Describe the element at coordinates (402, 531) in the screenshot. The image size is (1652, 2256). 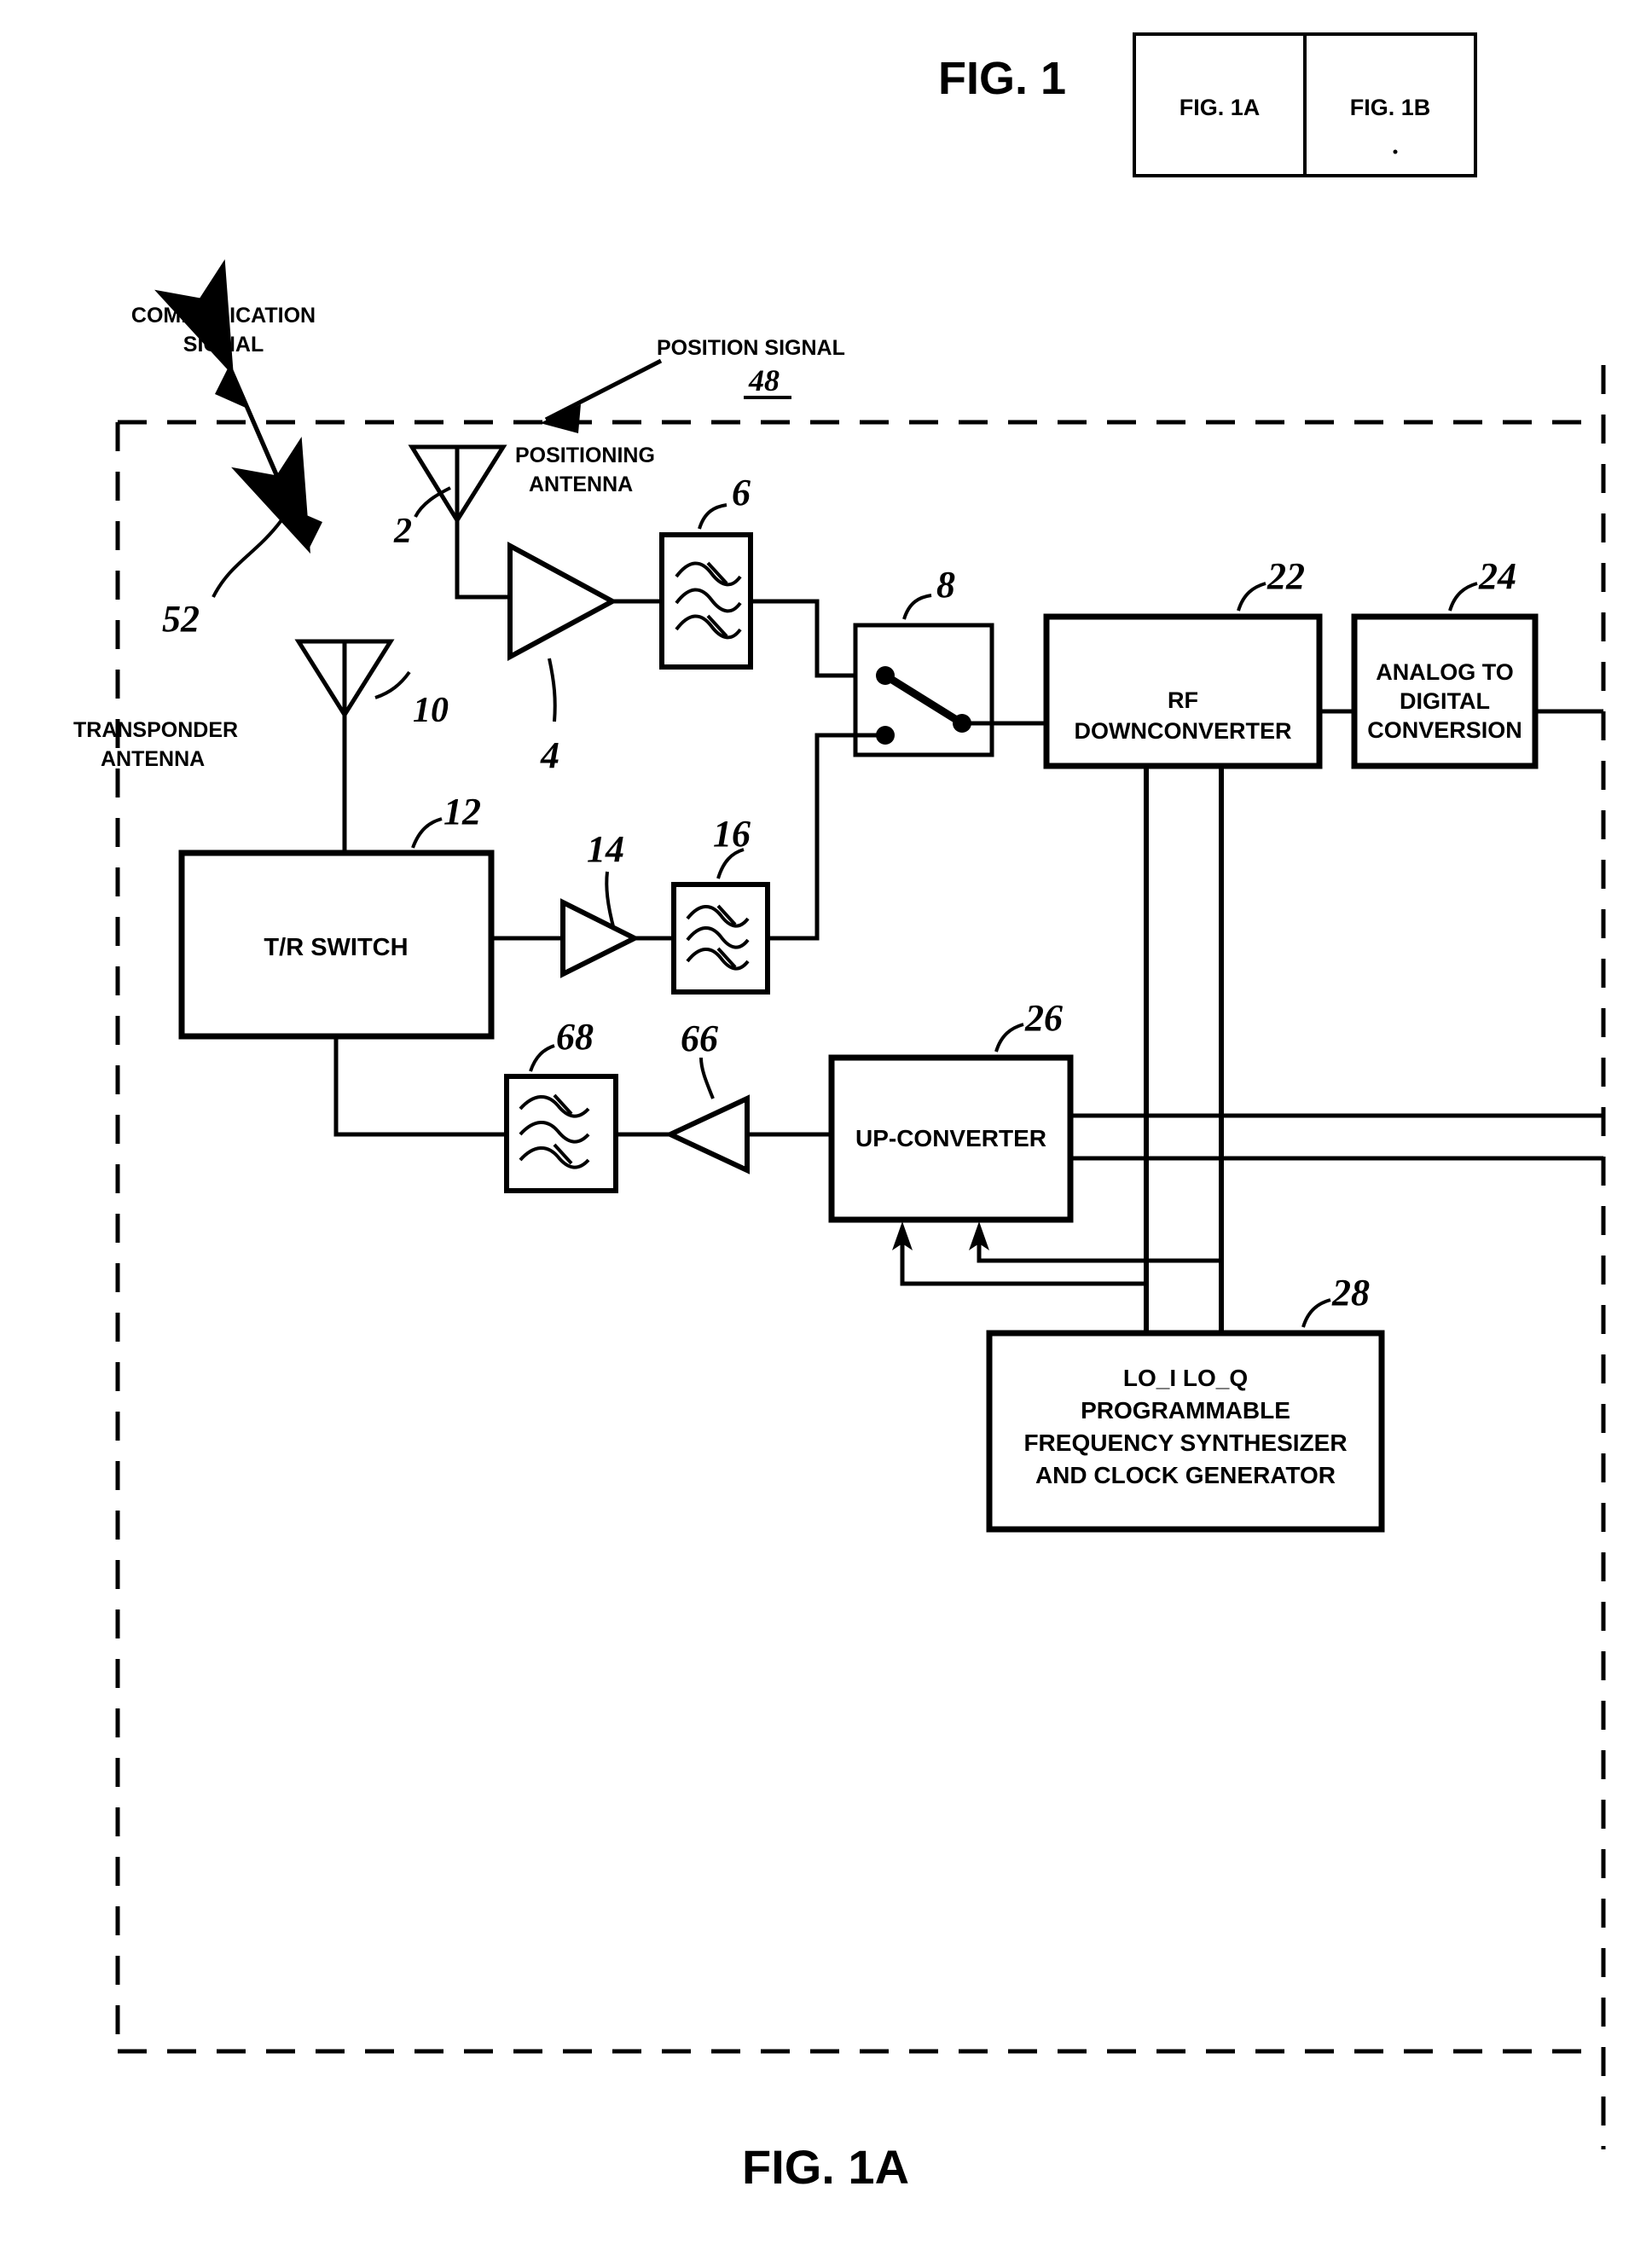
I see `ref-2: 2` at that location.